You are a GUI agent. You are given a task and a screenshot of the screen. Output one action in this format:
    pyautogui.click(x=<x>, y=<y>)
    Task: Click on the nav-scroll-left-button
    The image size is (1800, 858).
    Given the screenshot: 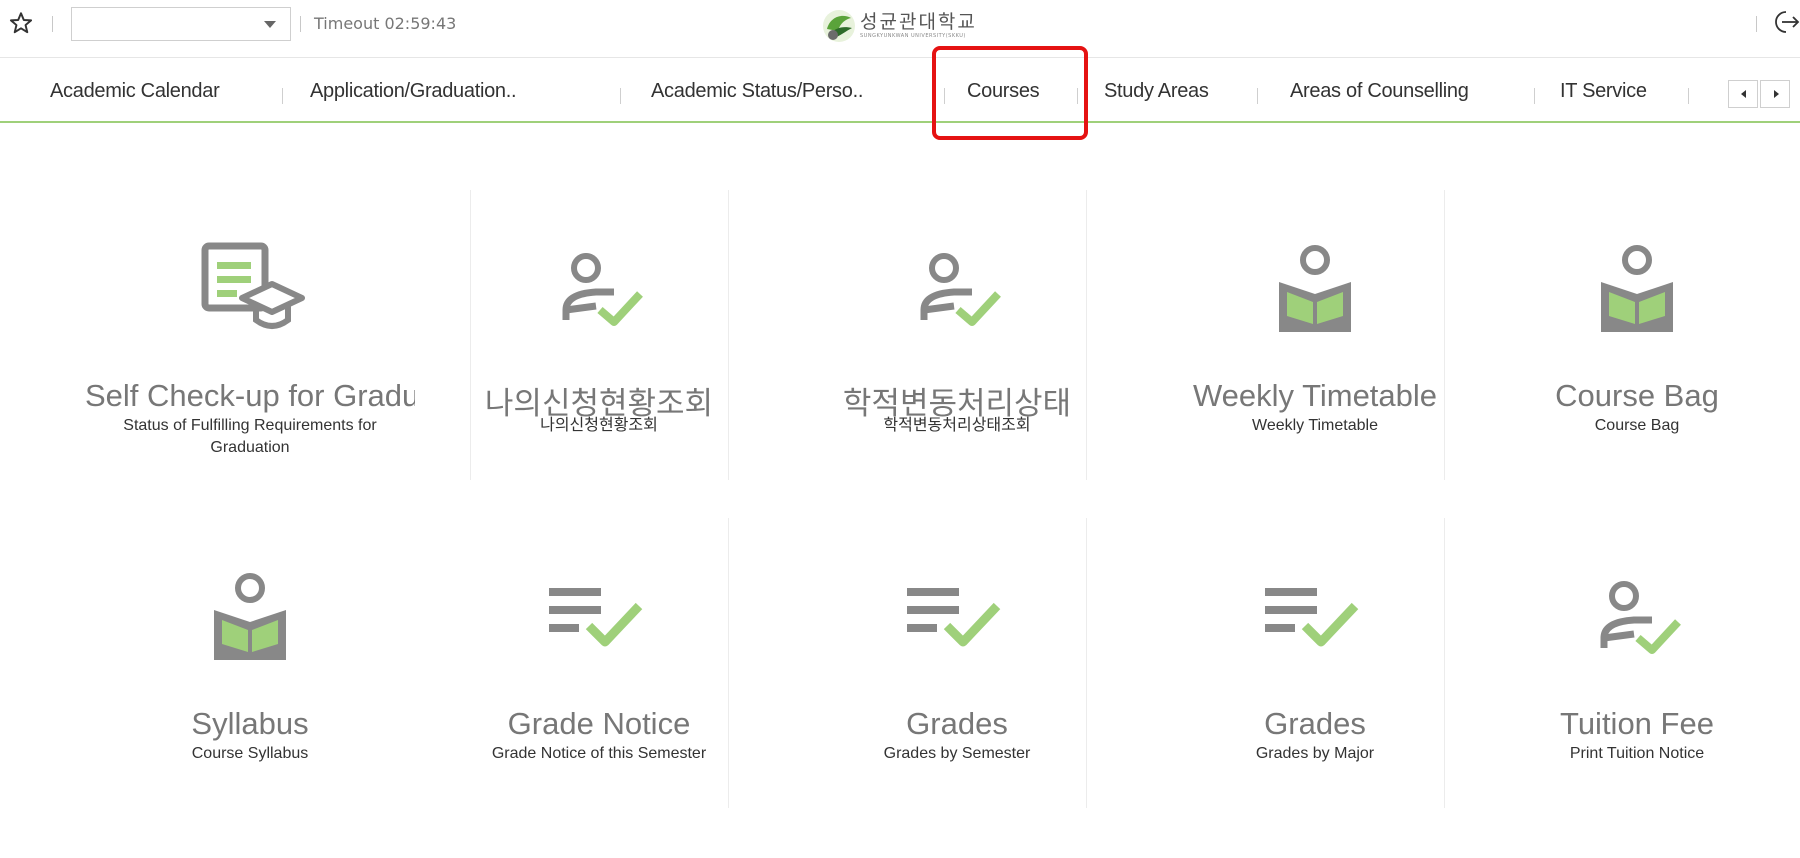 What is the action you would take?
    pyautogui.click(x=1743, y=94)
    